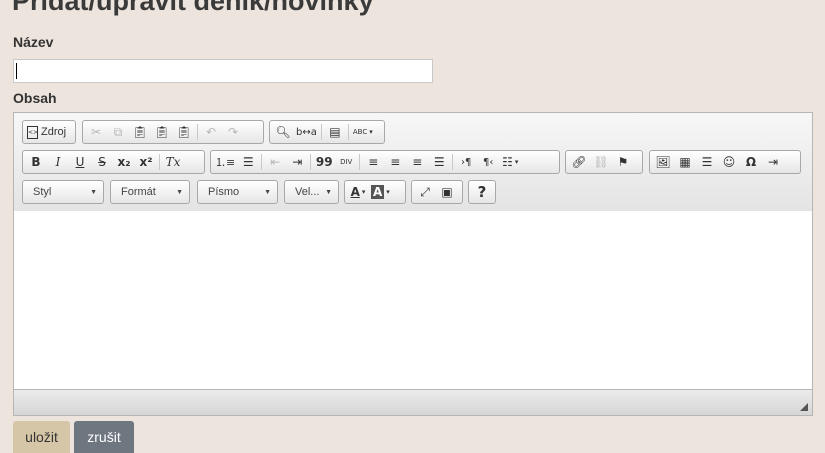 The width and height of the screenshot is (825, 453). I want to click on subscript-button: x₂, so click(124, 162).